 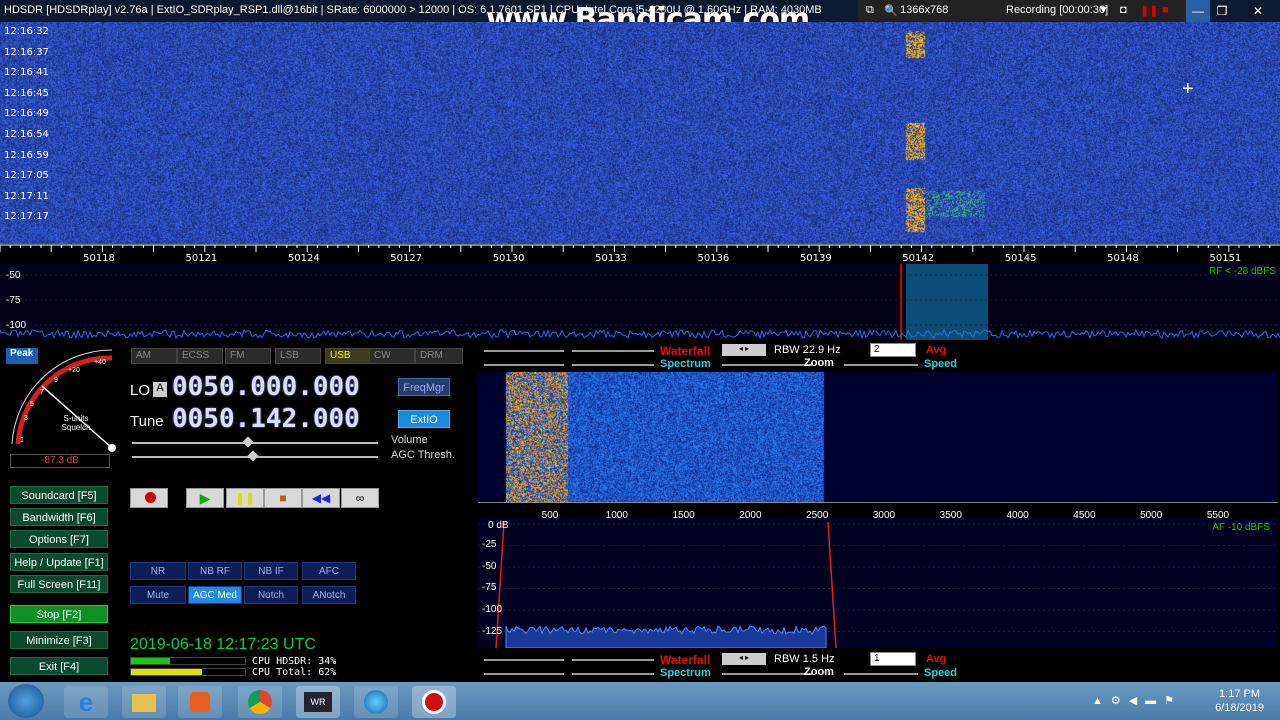 What do you see at coordinates (1137, 700) in the screenshot?
I see `system-tray-icons: ▲⚙◀▬⚑` at bounding box center [1137, 700].